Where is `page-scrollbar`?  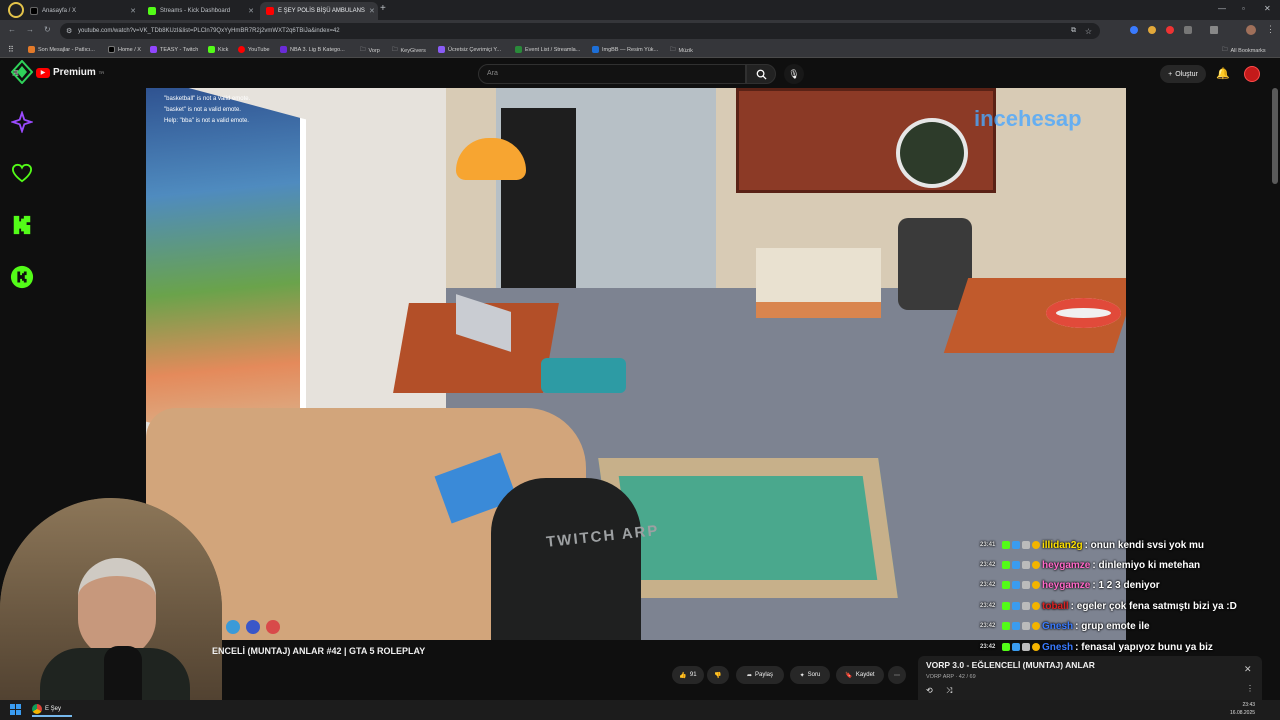 page-scrollbar is located at coordinates (1275, 136).